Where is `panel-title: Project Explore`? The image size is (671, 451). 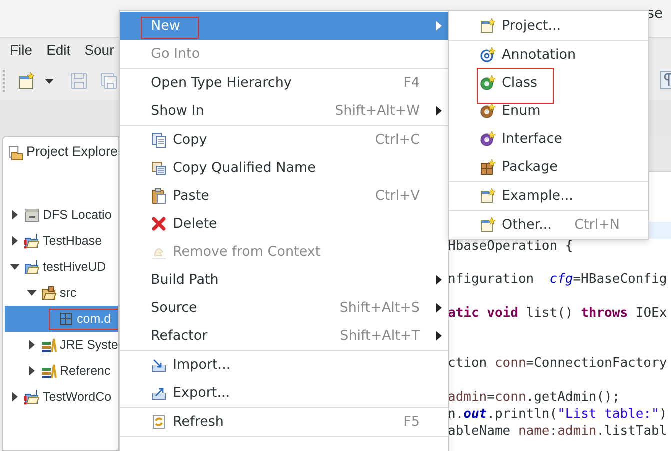 panel-title: Project Explore is located at coordinates (72, 152).